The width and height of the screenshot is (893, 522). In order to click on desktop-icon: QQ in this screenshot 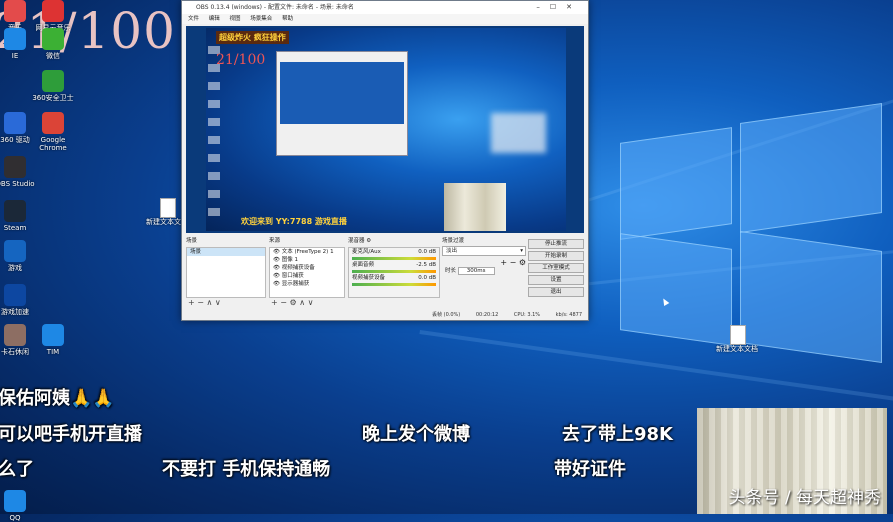, I will do `click(19, 506)`.